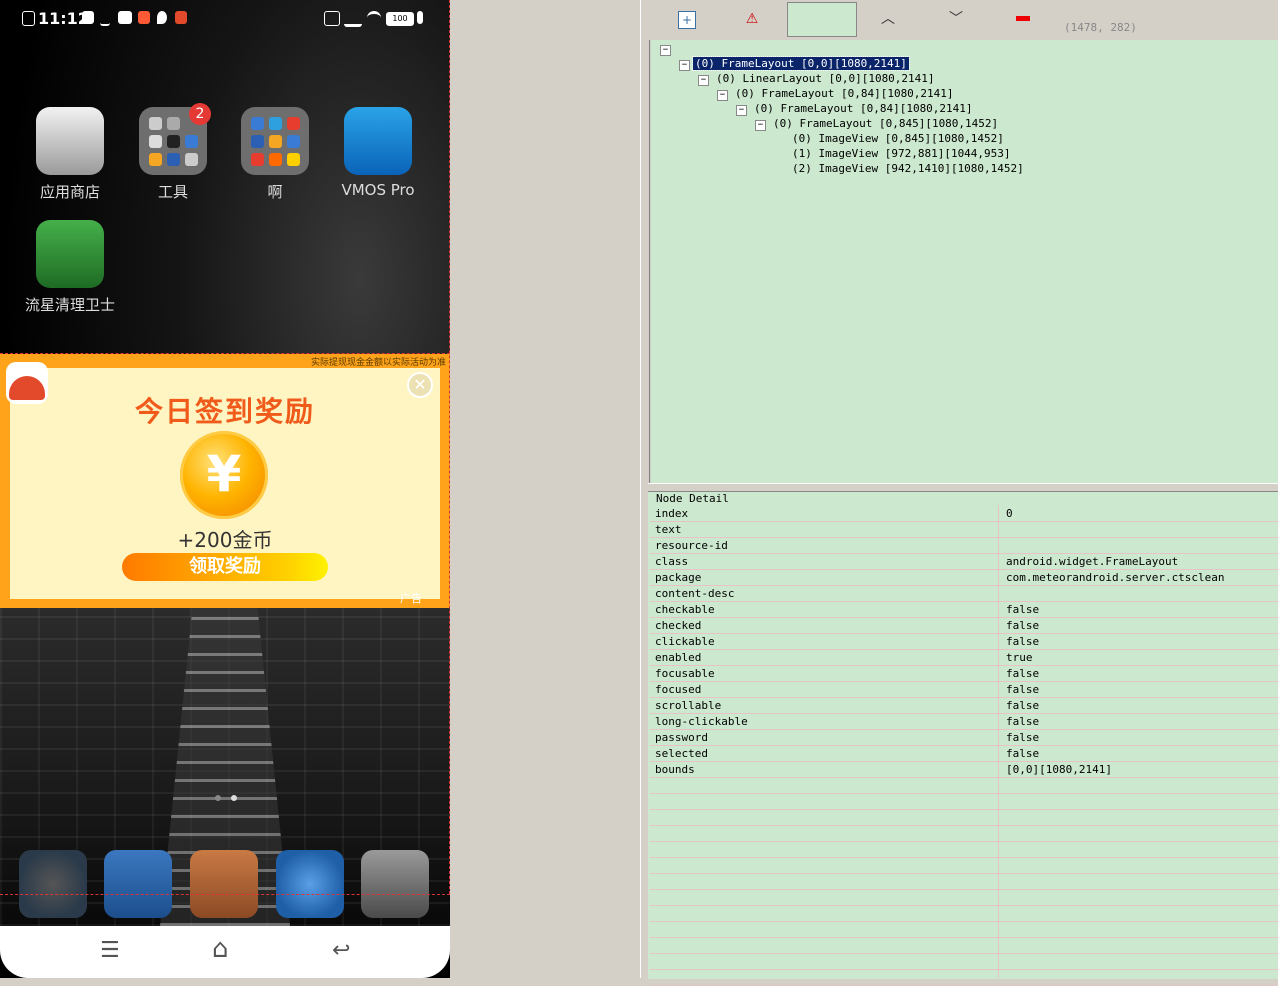  Describe the element at coordinates (70, 154) in the screenshot. I see `app-store: 应用商店` at that location.